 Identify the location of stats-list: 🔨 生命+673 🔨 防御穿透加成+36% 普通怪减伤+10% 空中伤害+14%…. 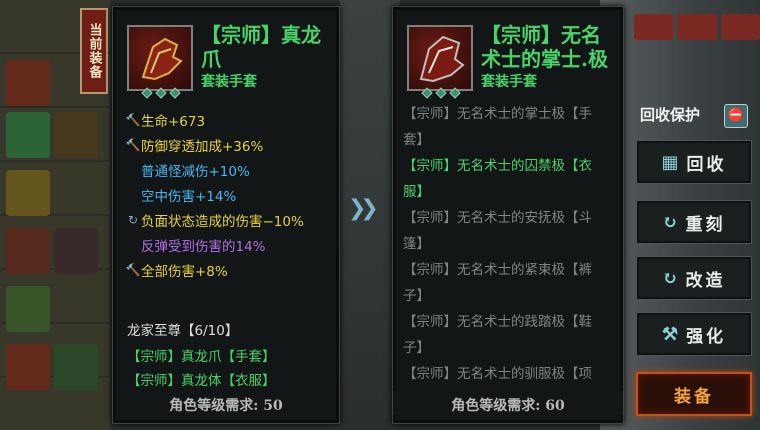
(230, 194).